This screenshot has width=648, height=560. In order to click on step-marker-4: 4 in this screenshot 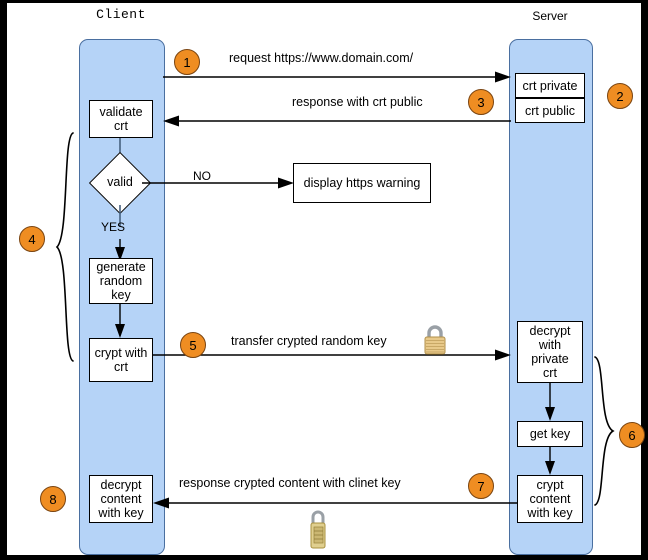, I will do `click(32, 239)`.